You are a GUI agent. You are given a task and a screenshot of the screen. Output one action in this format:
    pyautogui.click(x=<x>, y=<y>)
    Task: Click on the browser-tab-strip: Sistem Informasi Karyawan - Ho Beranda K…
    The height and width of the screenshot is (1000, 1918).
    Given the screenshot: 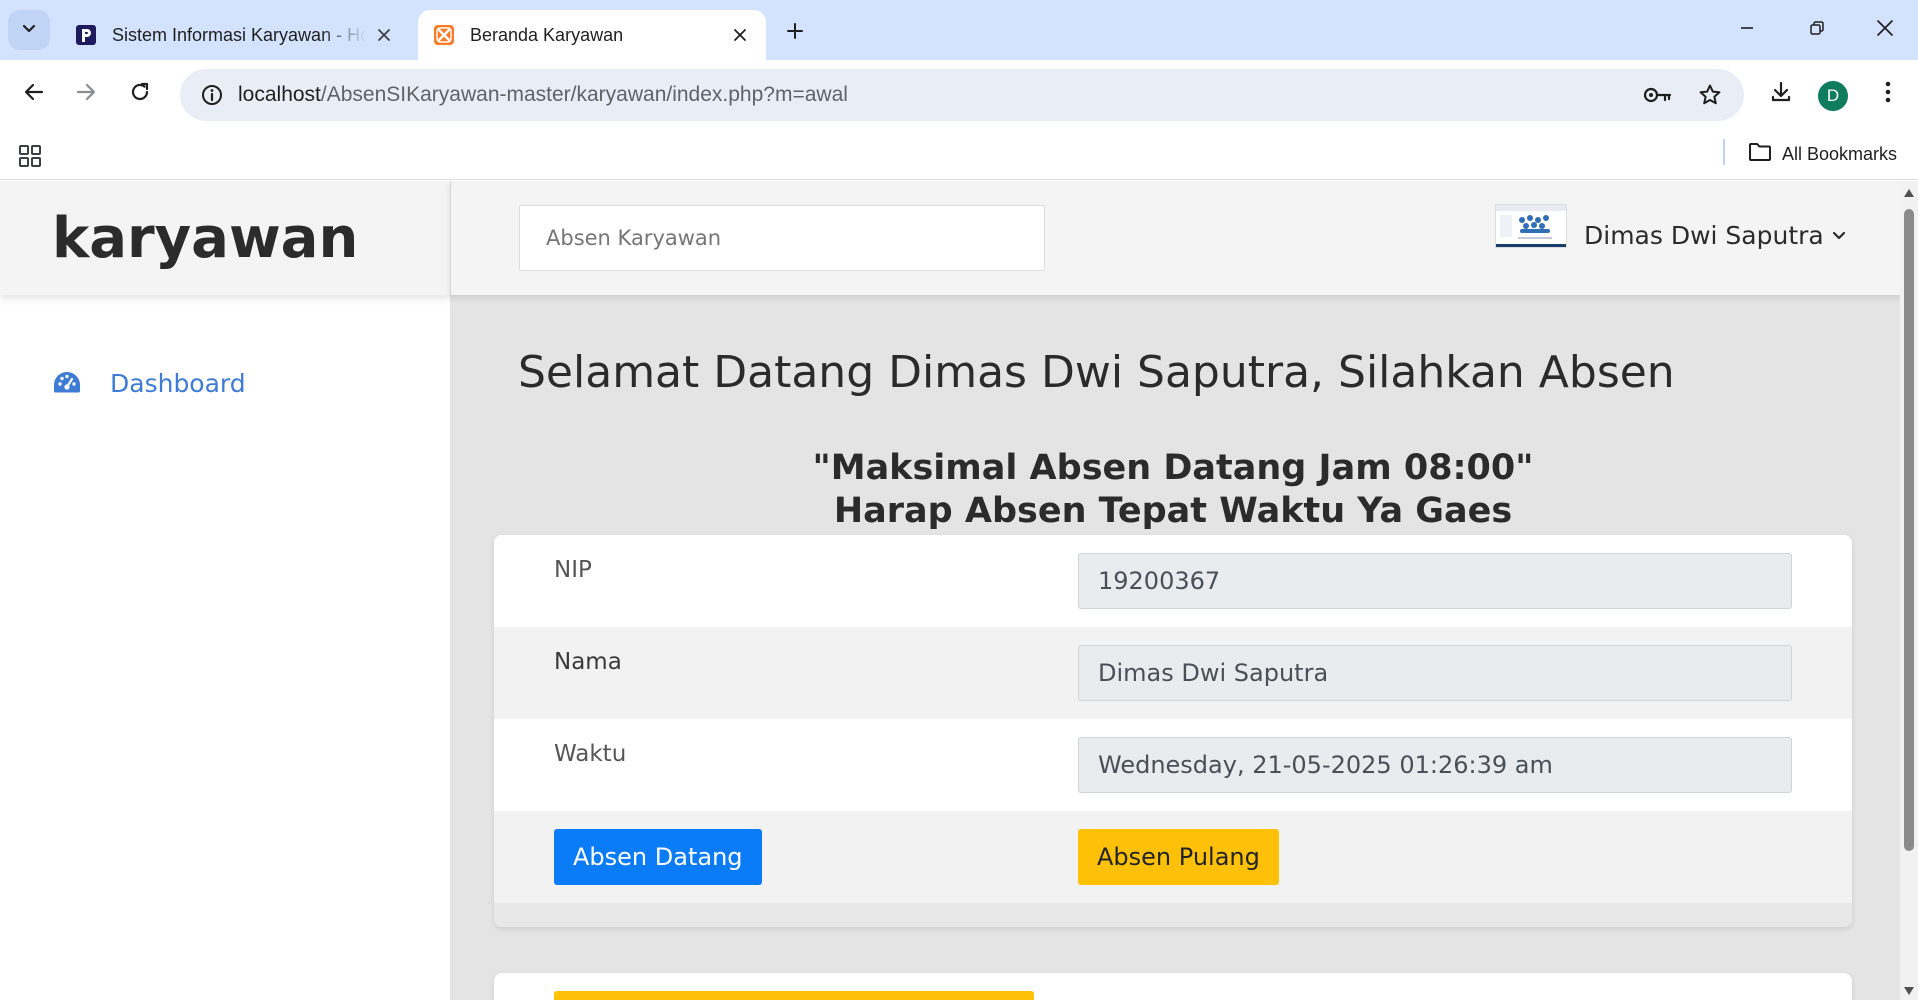 What is the action you would take?
    pyautogui.click(x=959, y=30)
    